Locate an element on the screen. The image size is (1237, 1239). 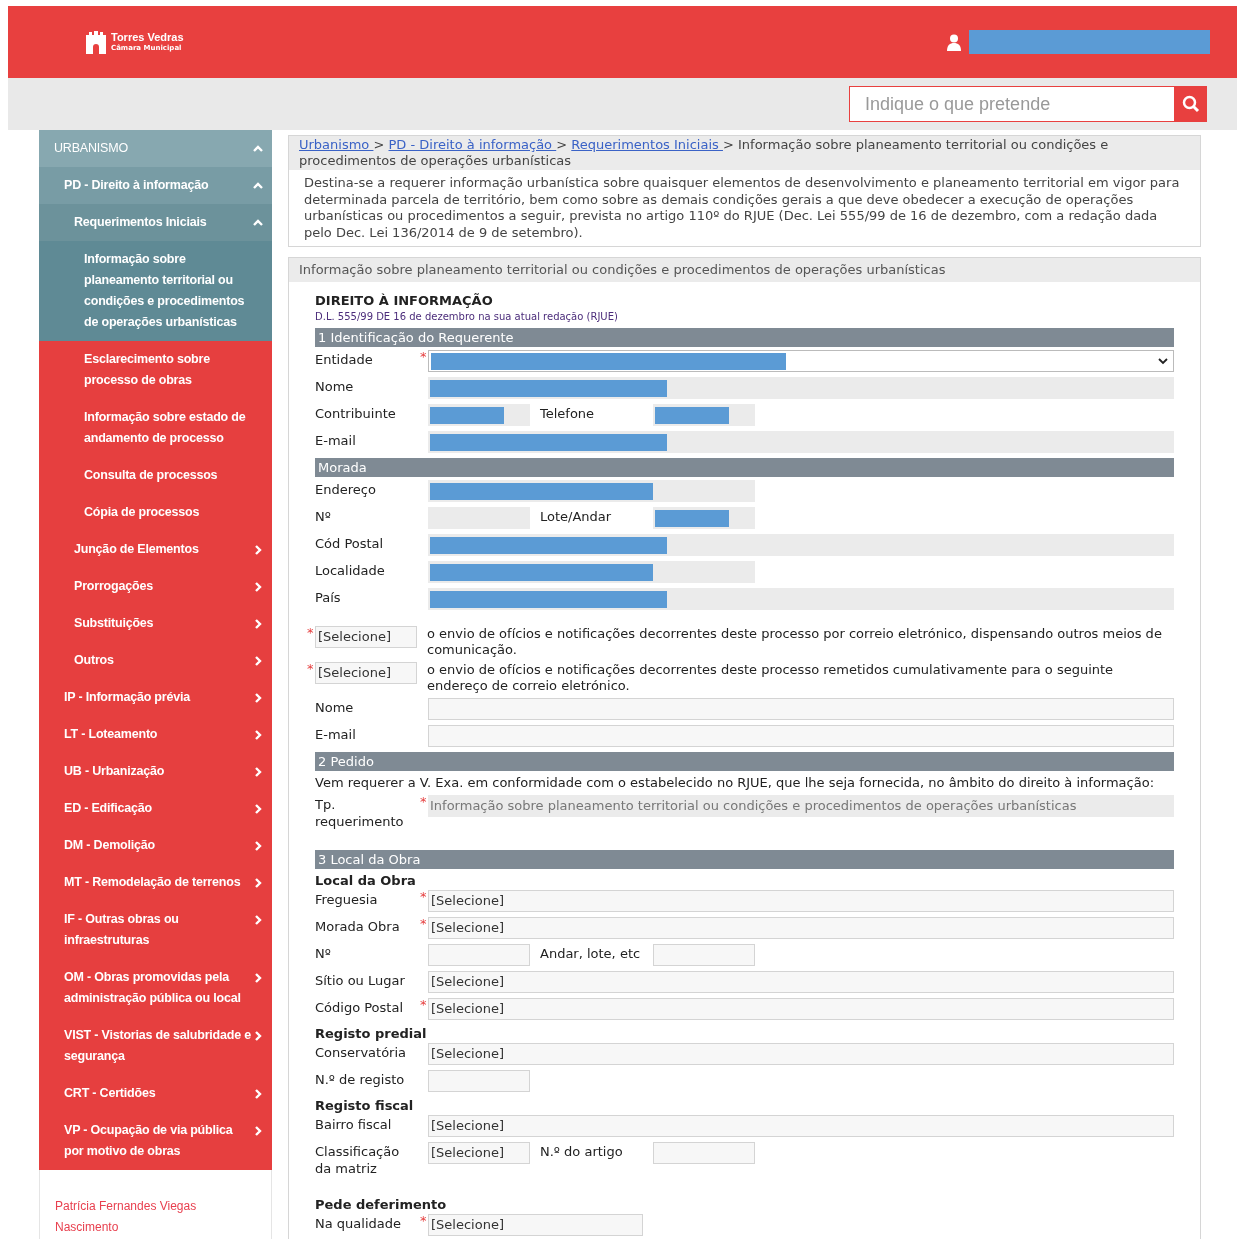
sidebar-item: MT - Remodelação de terrenos is located at coordinates (155, 882).